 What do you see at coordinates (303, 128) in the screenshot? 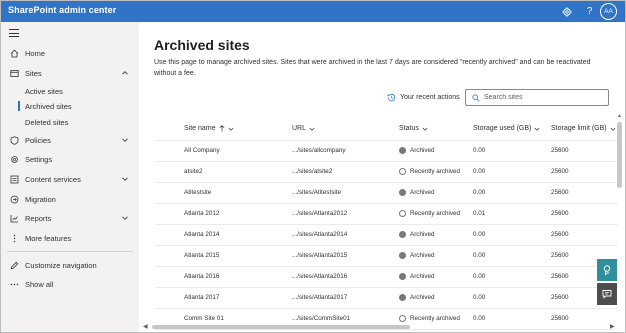
I see `column-header-url: URL` at bounding box center [303, 128].